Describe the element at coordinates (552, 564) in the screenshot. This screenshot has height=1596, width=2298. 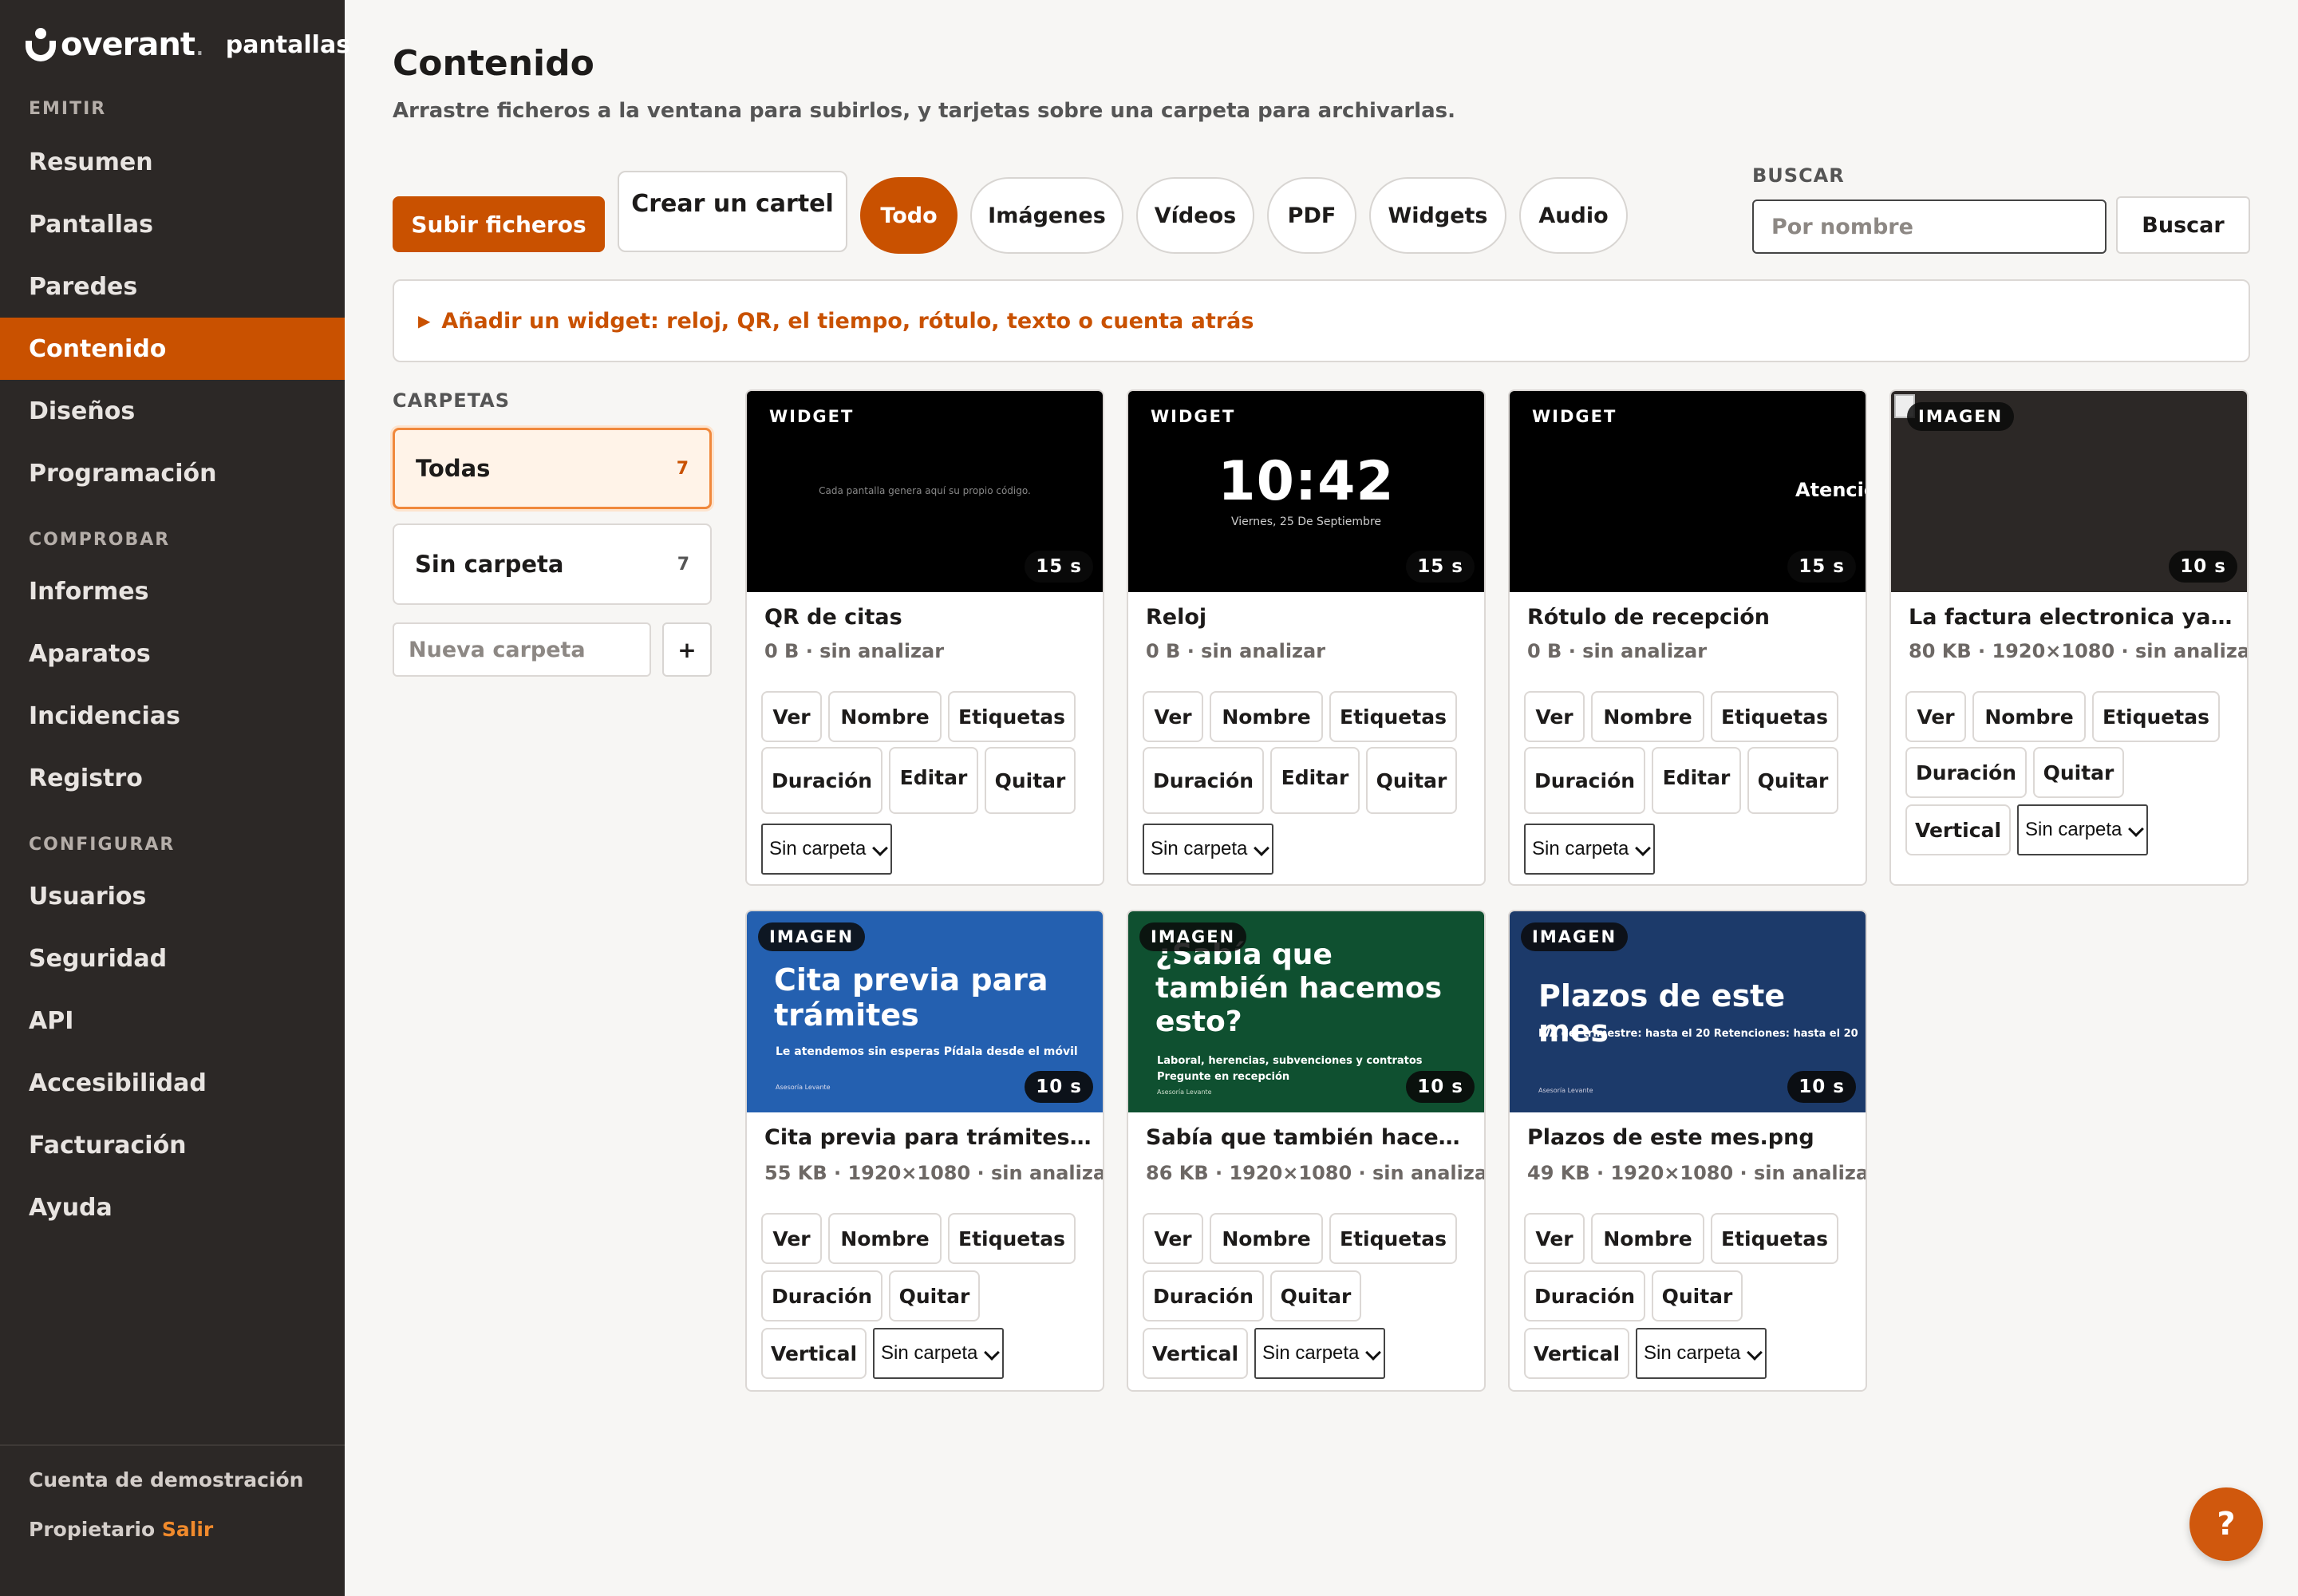
I see `folder-sin-carpeta: Sin carpeta 7` at that location.